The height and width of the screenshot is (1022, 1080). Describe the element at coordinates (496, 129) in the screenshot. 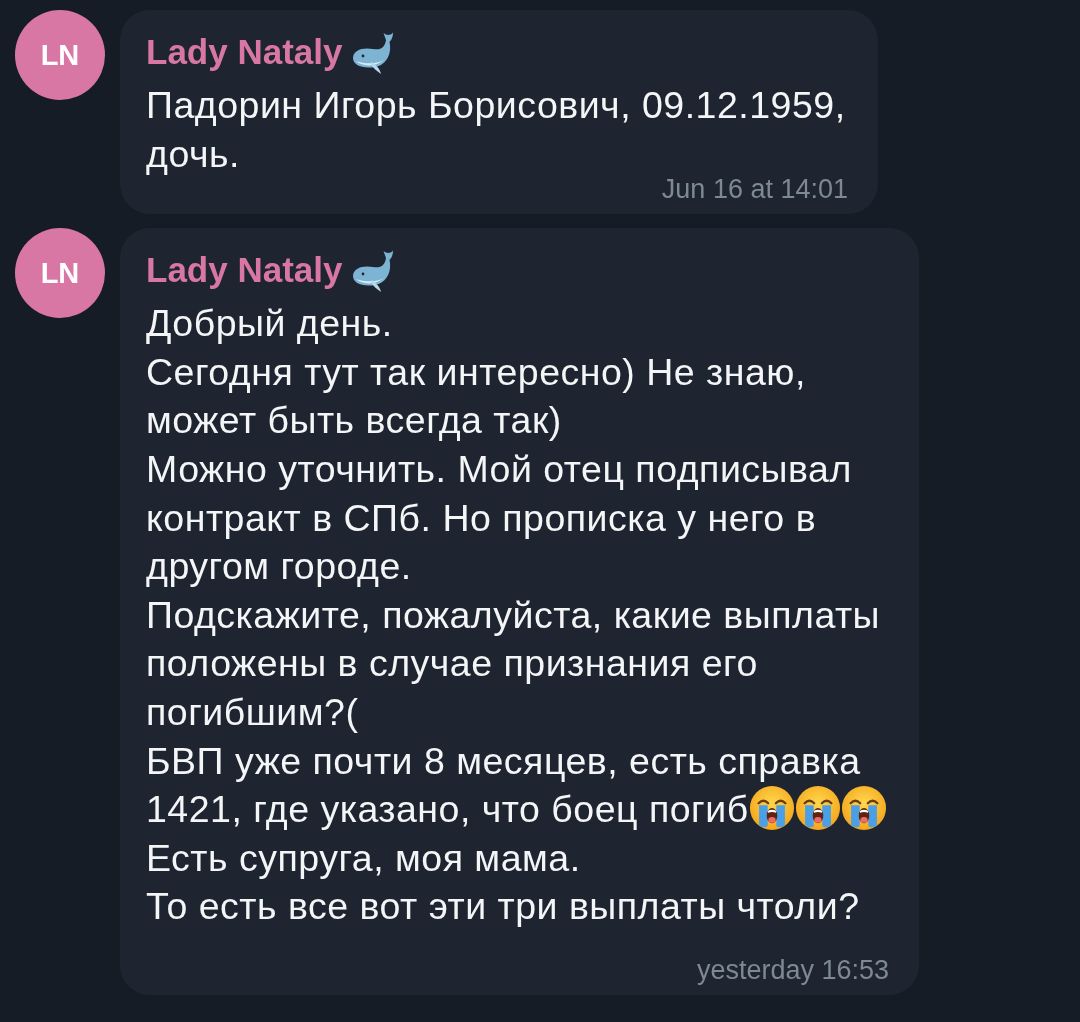

I see `message-text: Падорин Игорь Борисович, 09.12.1959, дочь.` at that location.